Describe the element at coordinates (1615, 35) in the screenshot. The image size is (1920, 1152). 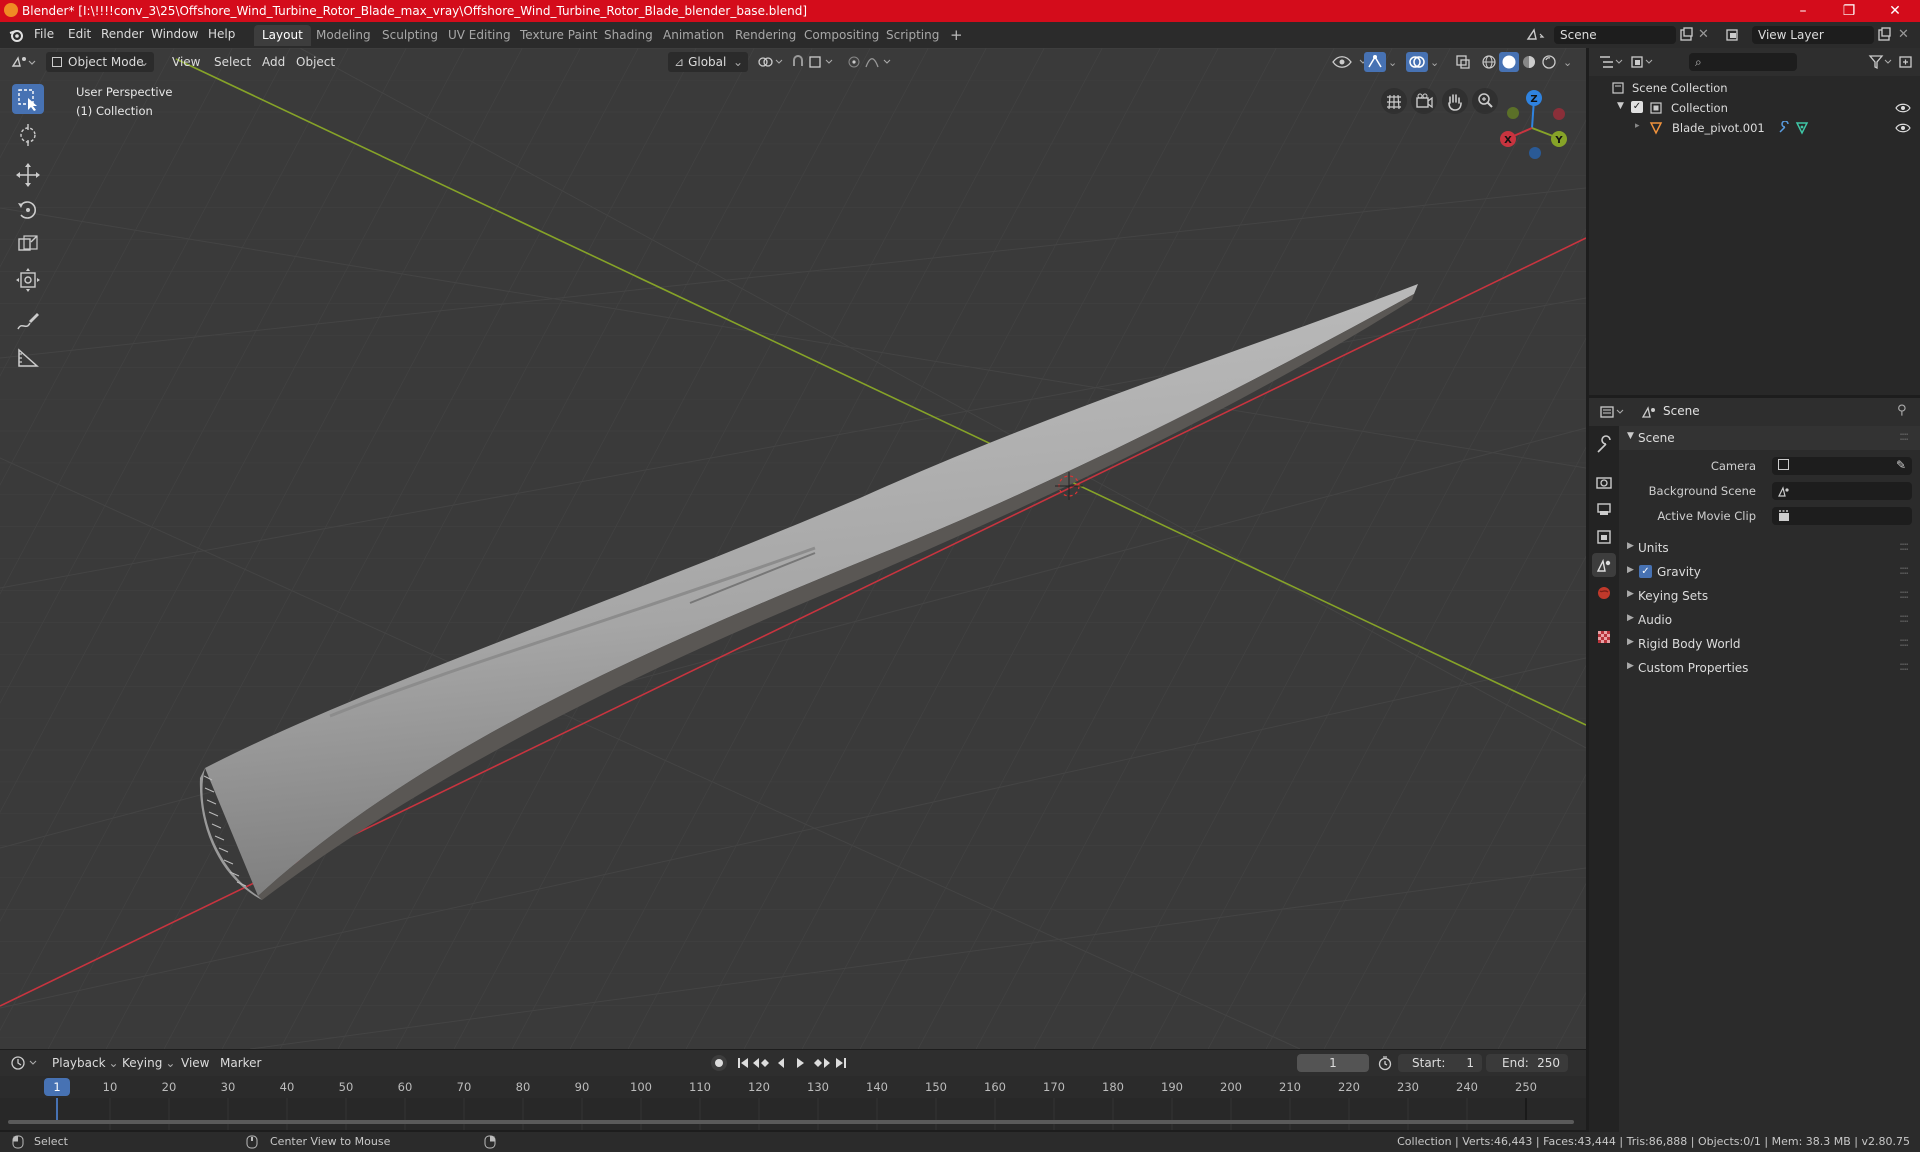
I see `scene-name-field: Scene` at that location.